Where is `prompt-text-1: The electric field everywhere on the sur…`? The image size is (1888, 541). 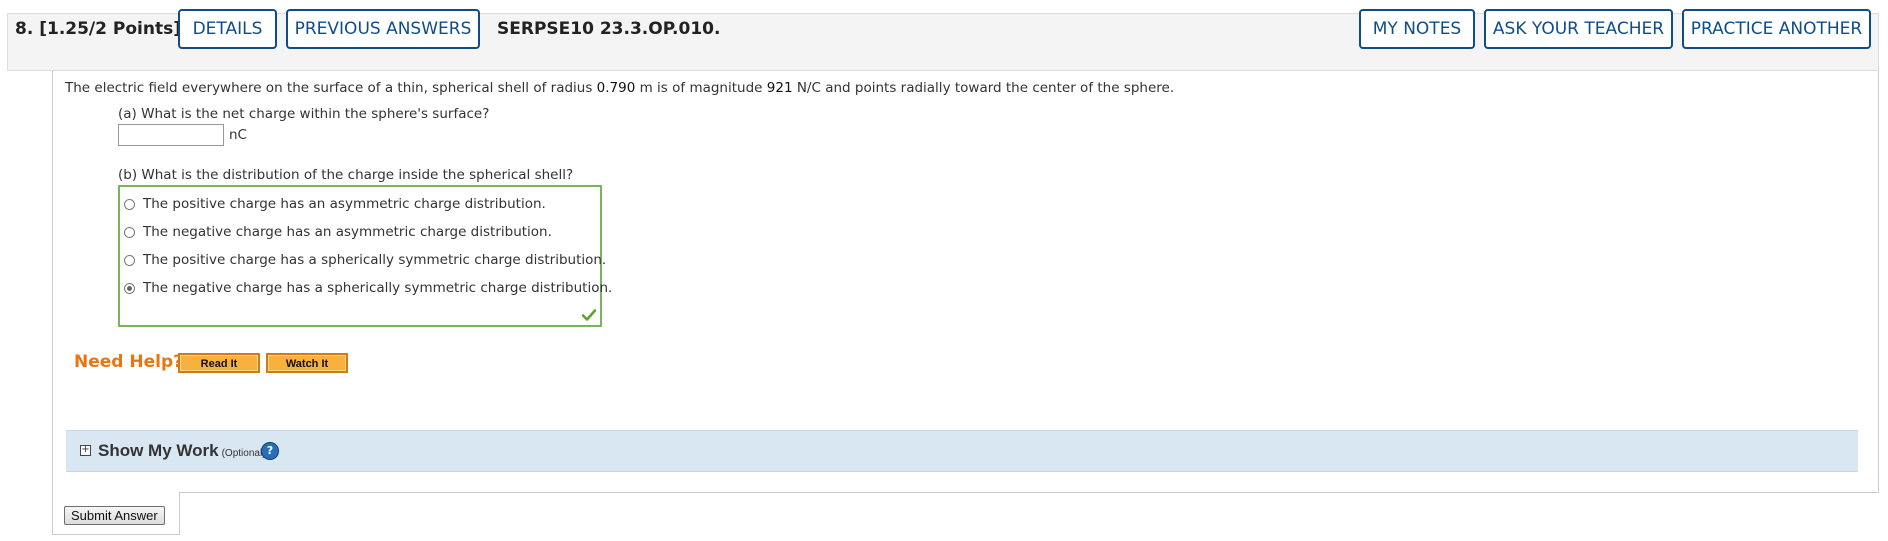 prompt-text-1: The electric field everywhere on the sur… is located at coordinates (331, 88).